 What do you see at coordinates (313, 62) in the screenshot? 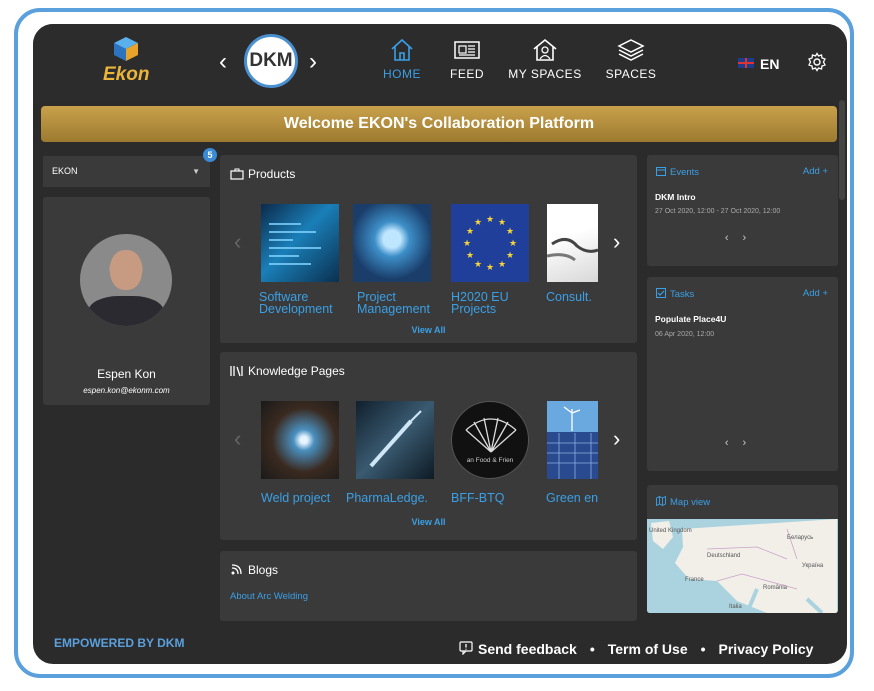
I see `next-space-arrow: ›` at bounding box center [313, 62].